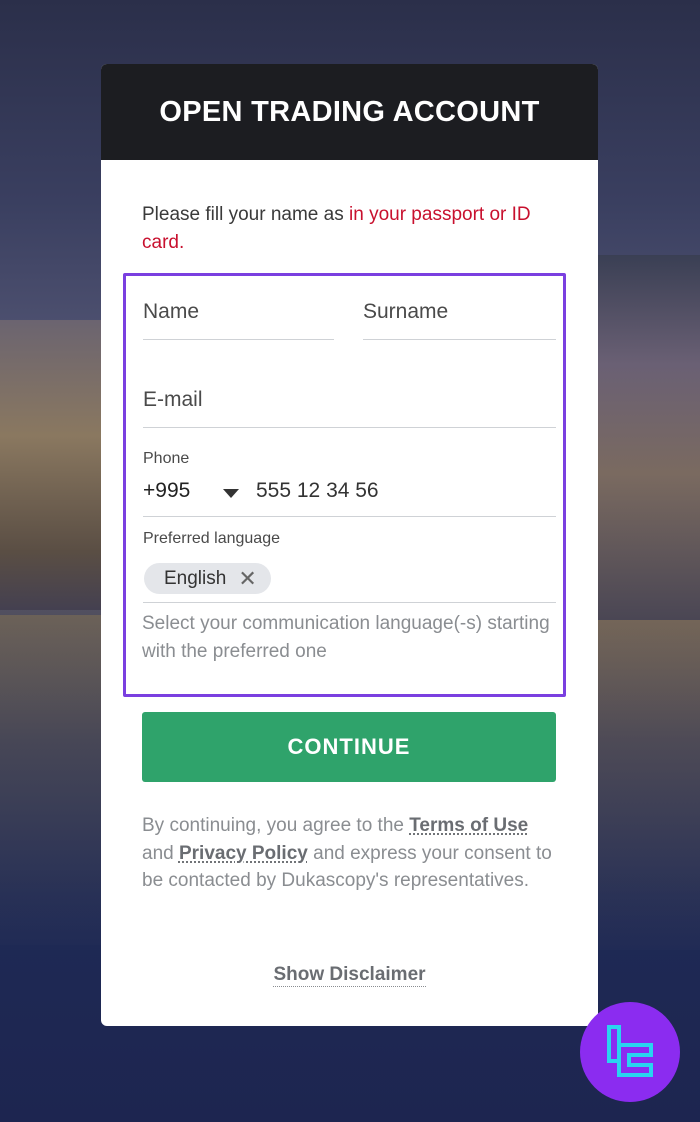 This screenshot has width=700, height=1122. I want to click on privacy-policy-link: Privacy Policy, so click(243, 853).